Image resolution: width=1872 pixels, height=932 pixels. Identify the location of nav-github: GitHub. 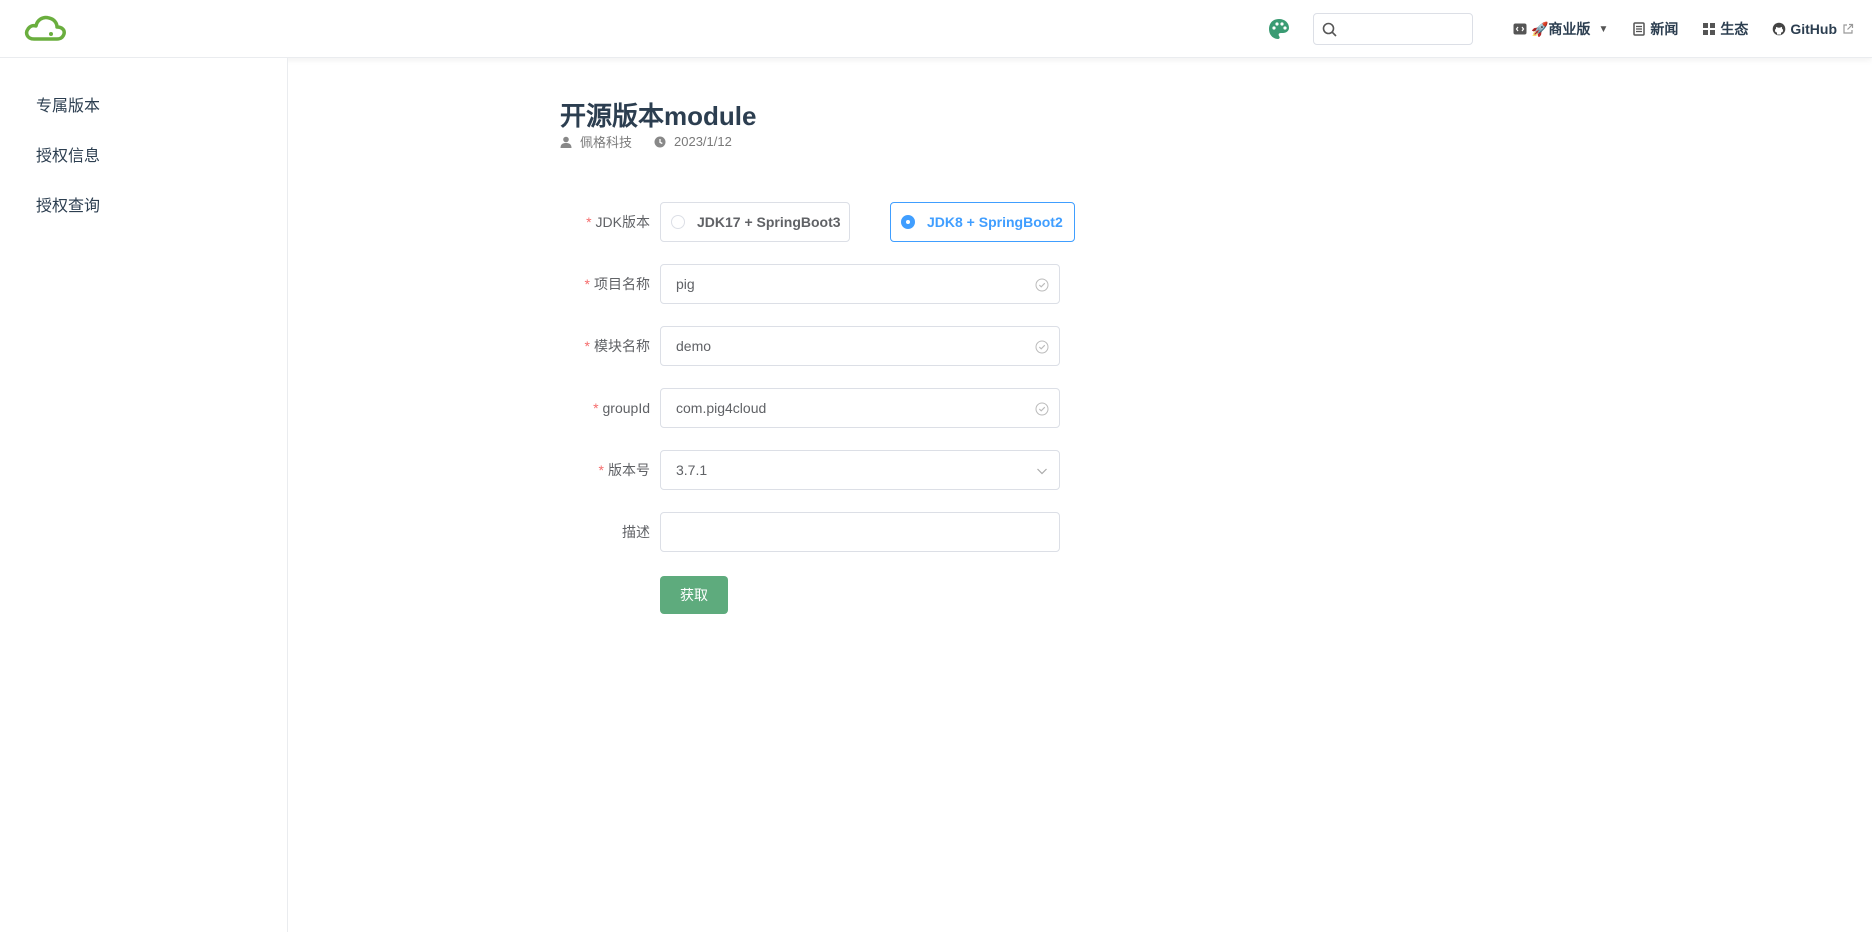
(1813, 29).